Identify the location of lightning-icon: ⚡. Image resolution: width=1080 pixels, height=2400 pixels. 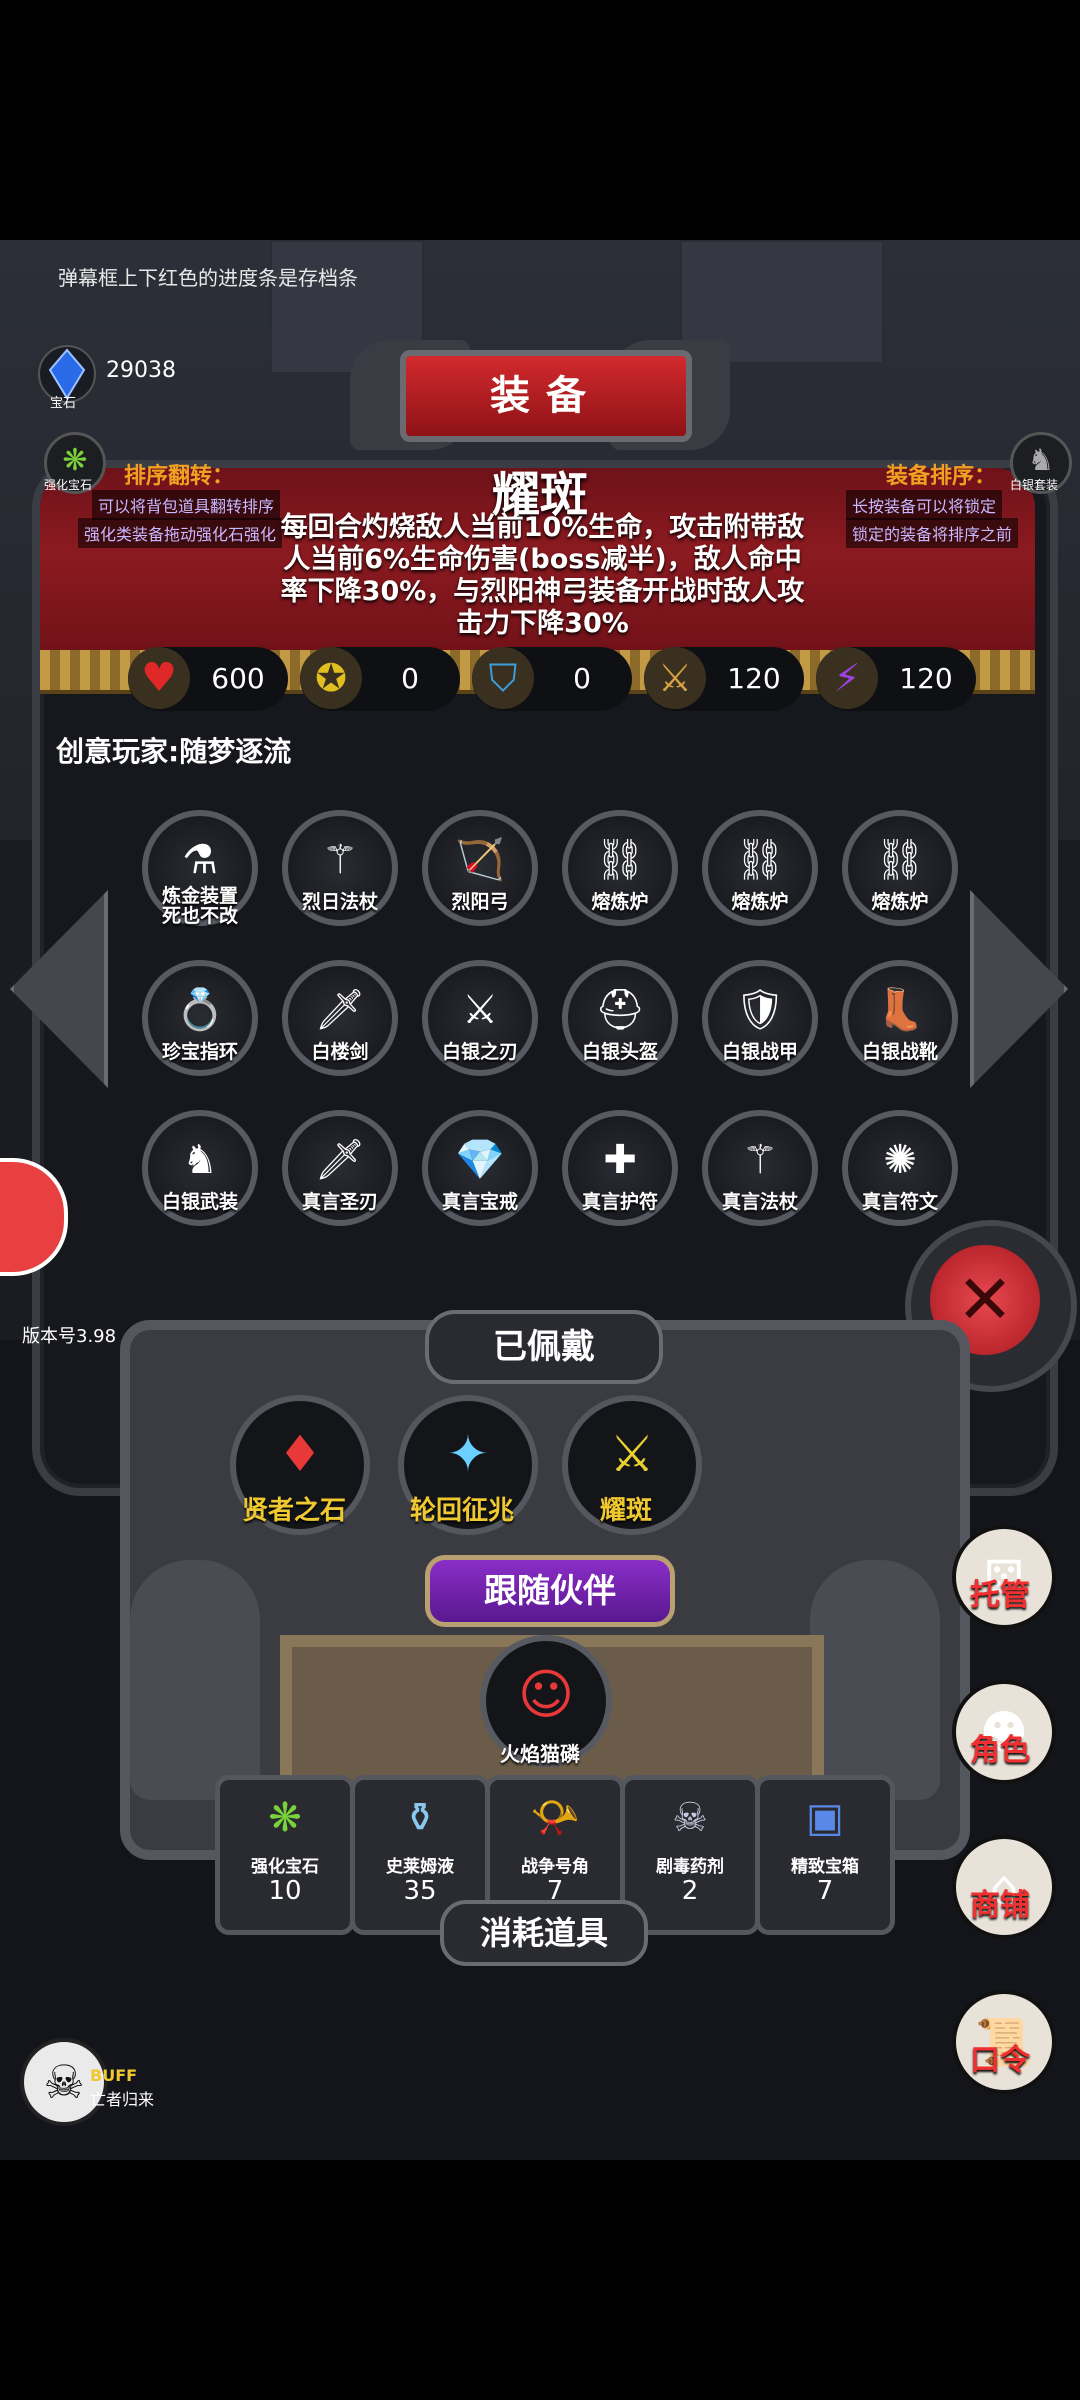
(847, 678).